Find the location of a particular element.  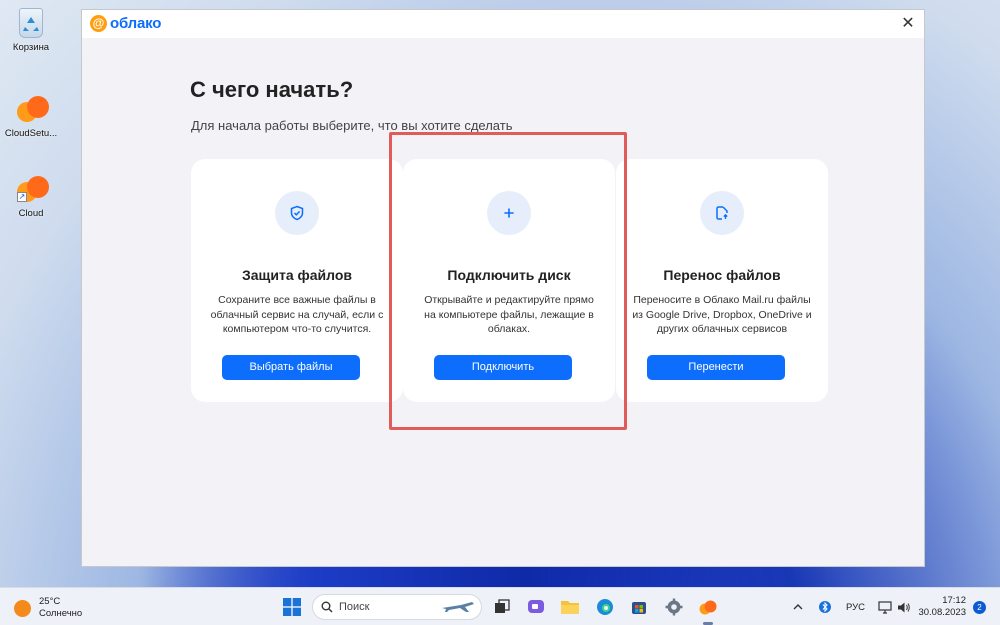

recycle-bin-icon is located at coordinates (31, 23).